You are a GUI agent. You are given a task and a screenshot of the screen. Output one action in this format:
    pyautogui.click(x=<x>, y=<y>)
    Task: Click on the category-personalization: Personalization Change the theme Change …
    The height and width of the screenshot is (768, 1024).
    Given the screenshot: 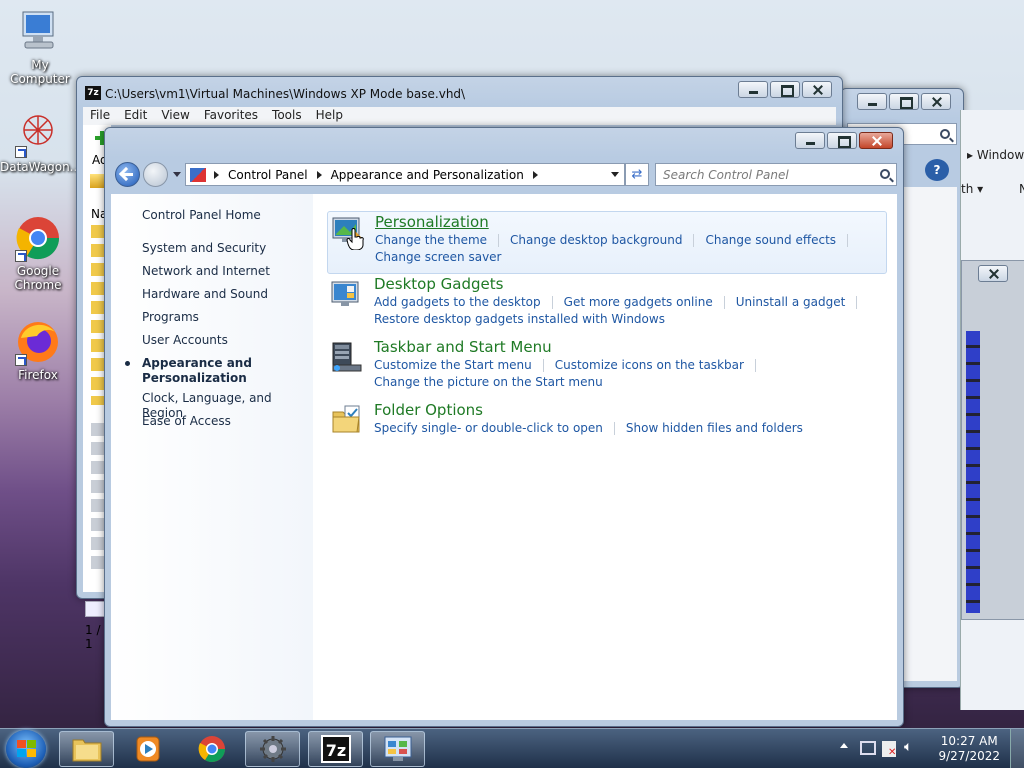 What is the action you would take?
    pyautogui.click(x=607, y=242)
    